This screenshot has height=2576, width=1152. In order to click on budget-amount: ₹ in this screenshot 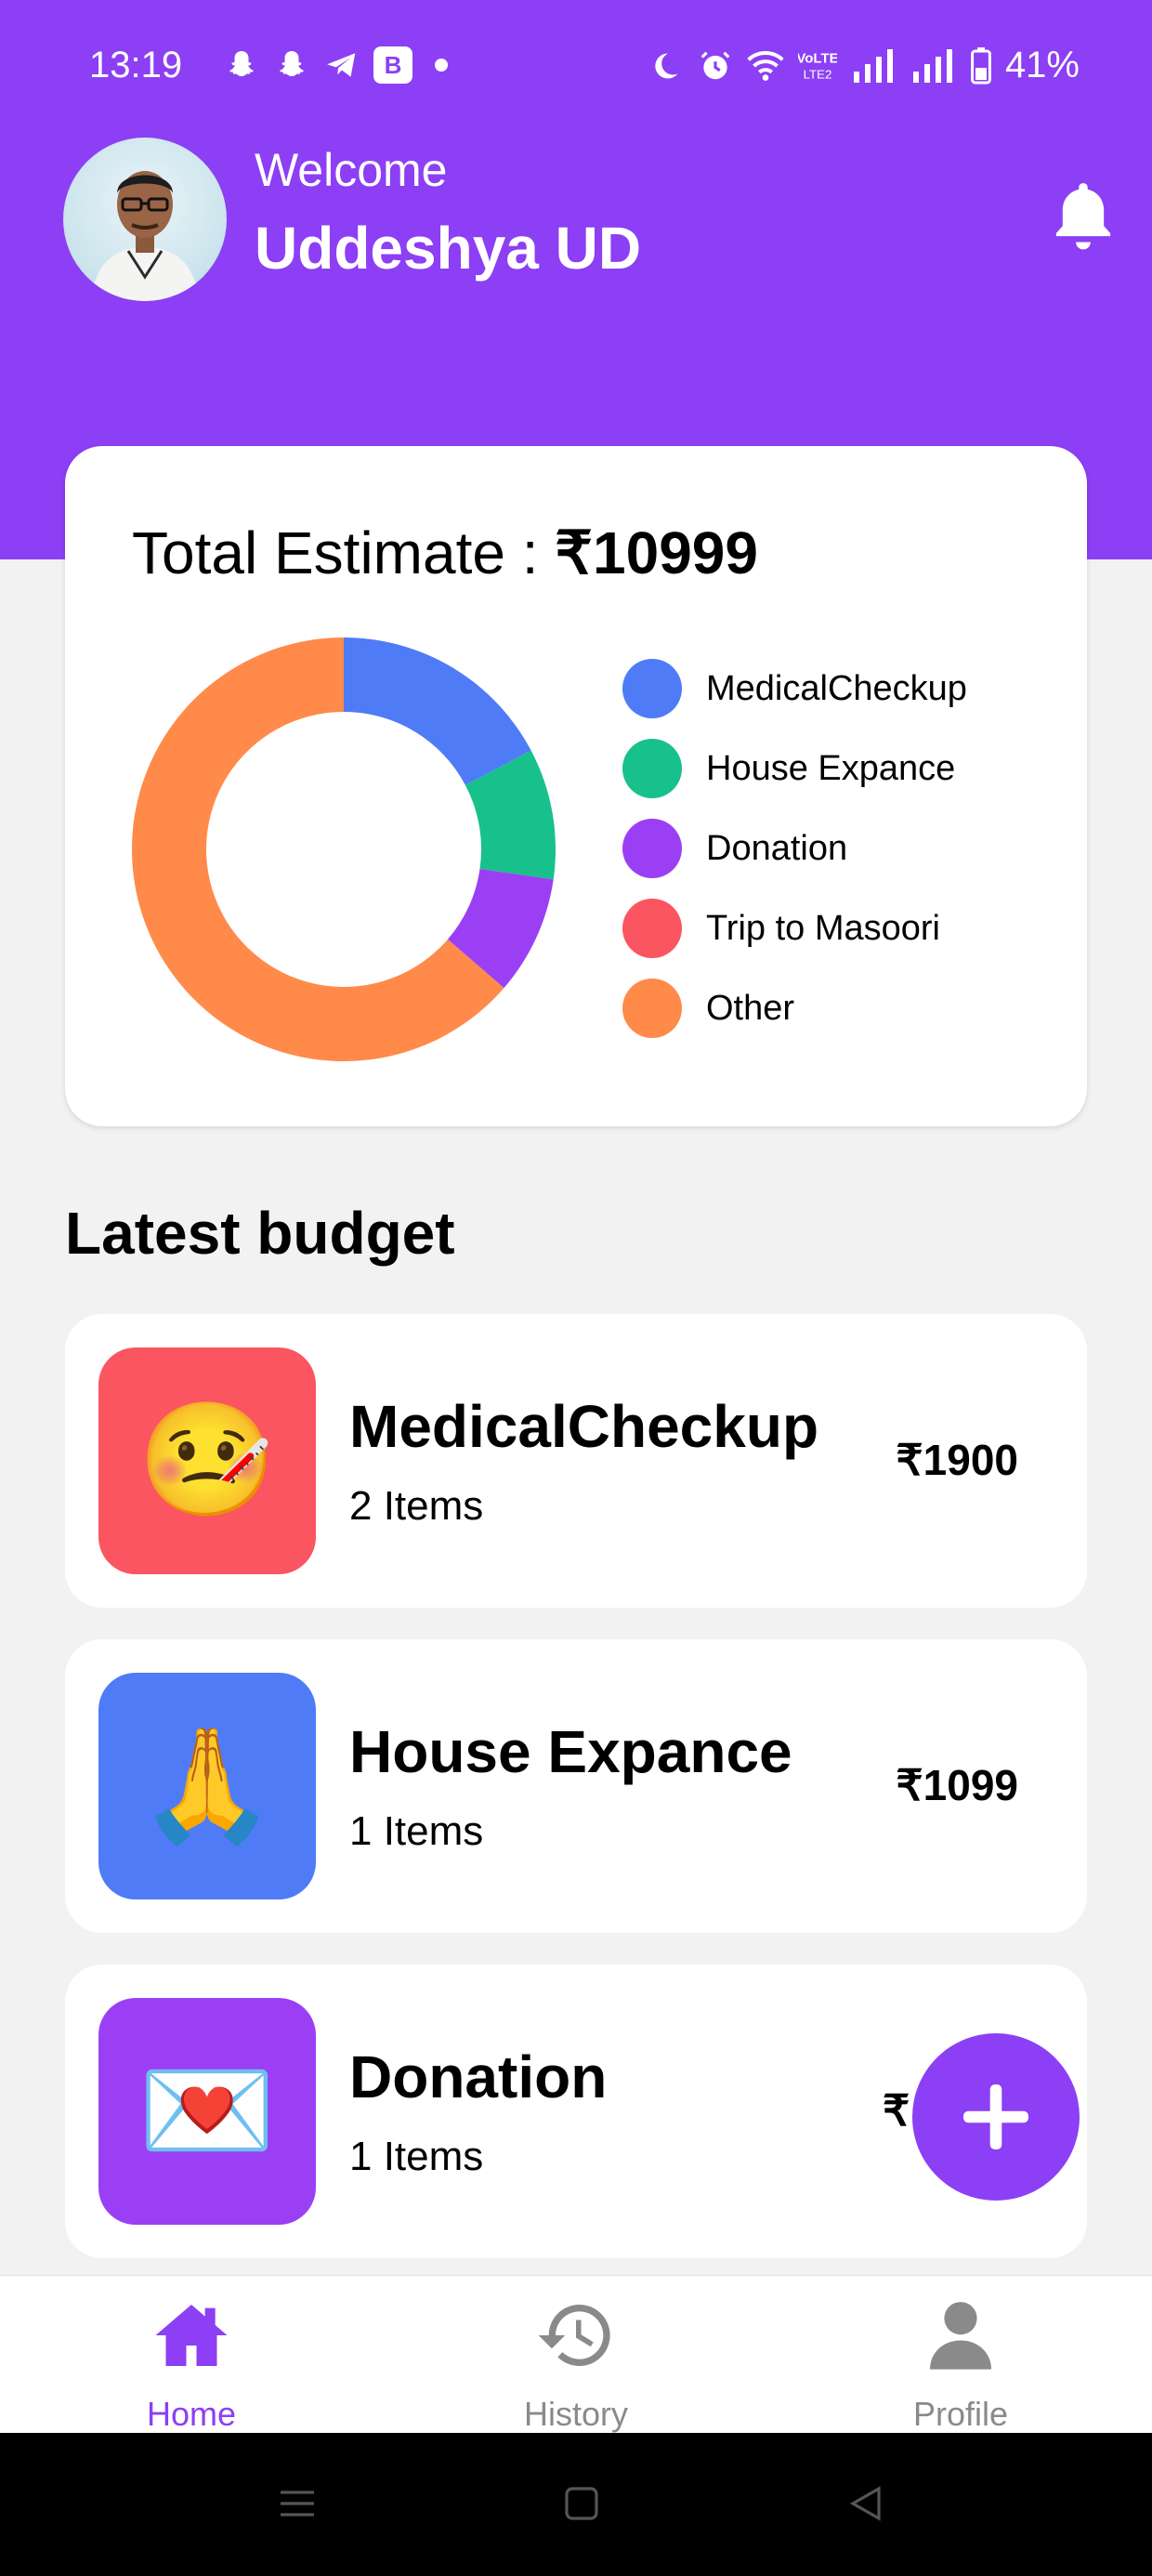, I will do `click(896, 2110)`.